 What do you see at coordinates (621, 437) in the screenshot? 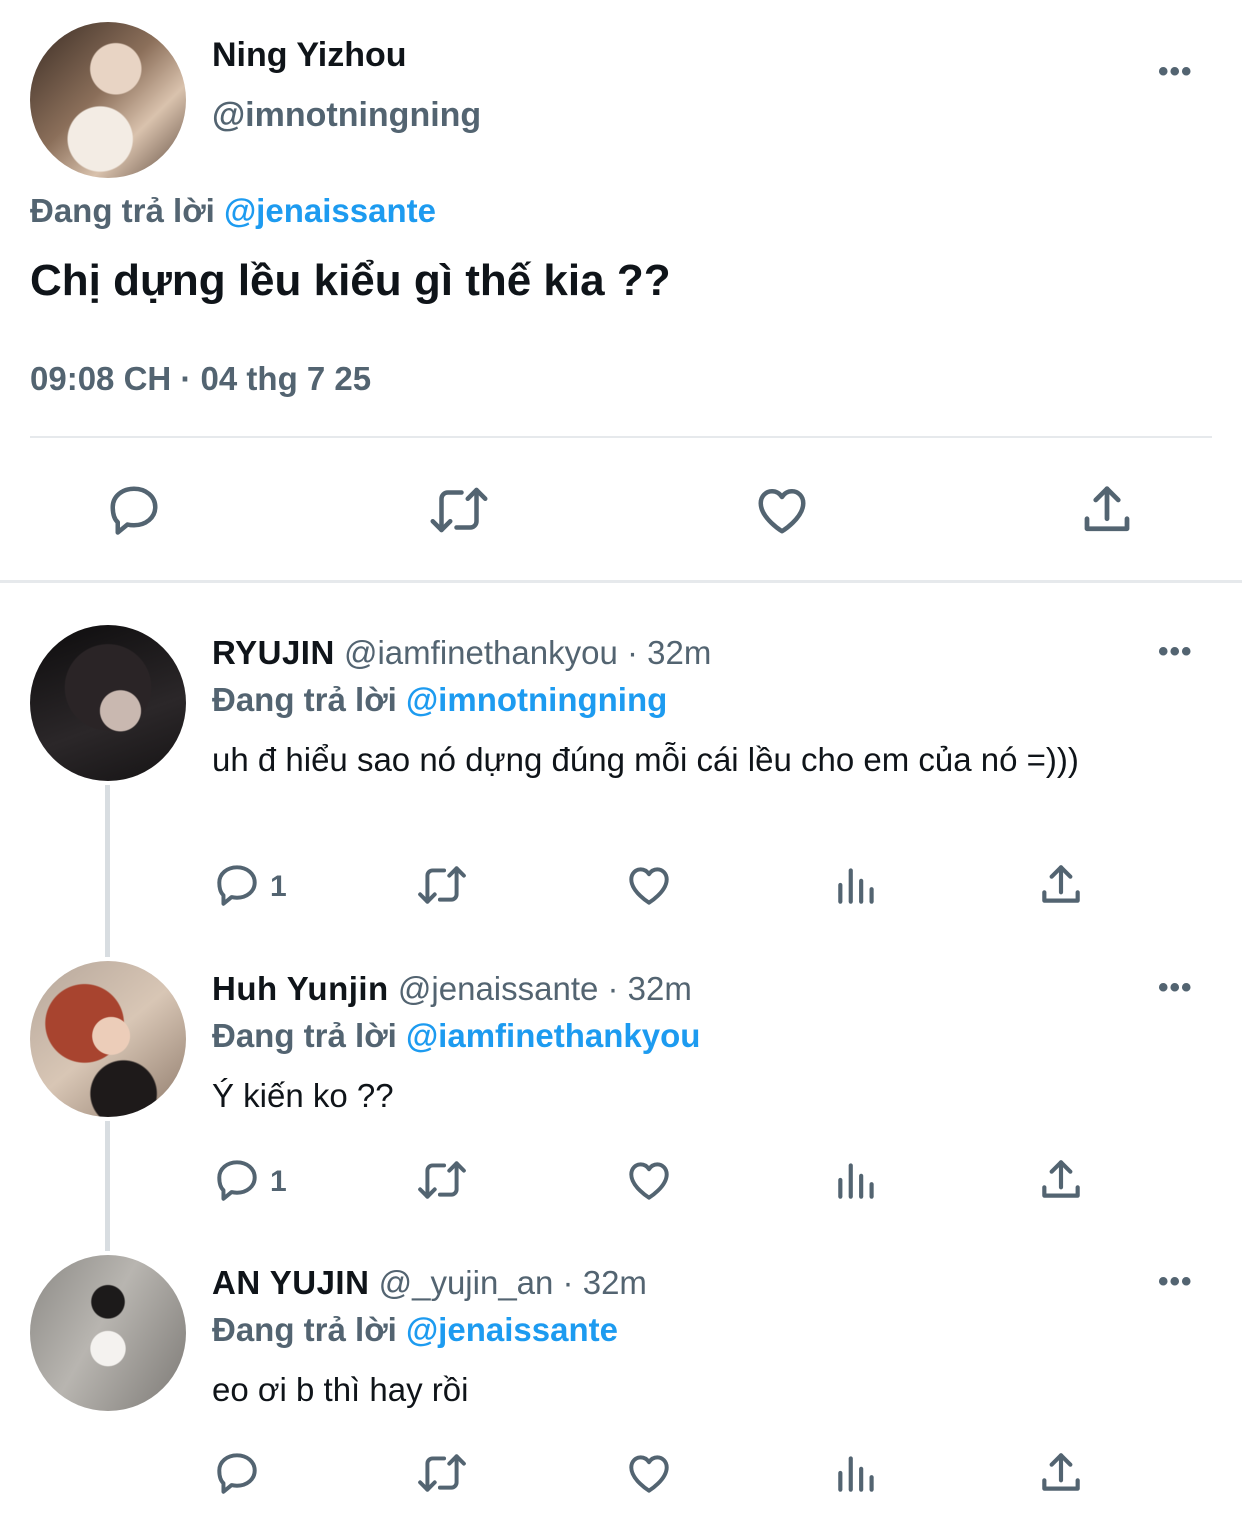
I see `divider` at bounding box center [621, 437].